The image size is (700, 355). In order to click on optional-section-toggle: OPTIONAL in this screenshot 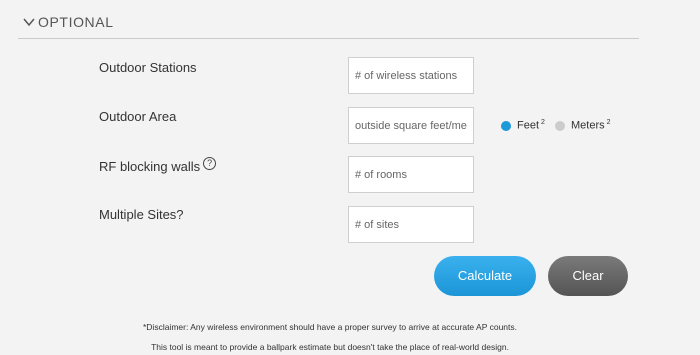, I will do `click(328, 25)`.